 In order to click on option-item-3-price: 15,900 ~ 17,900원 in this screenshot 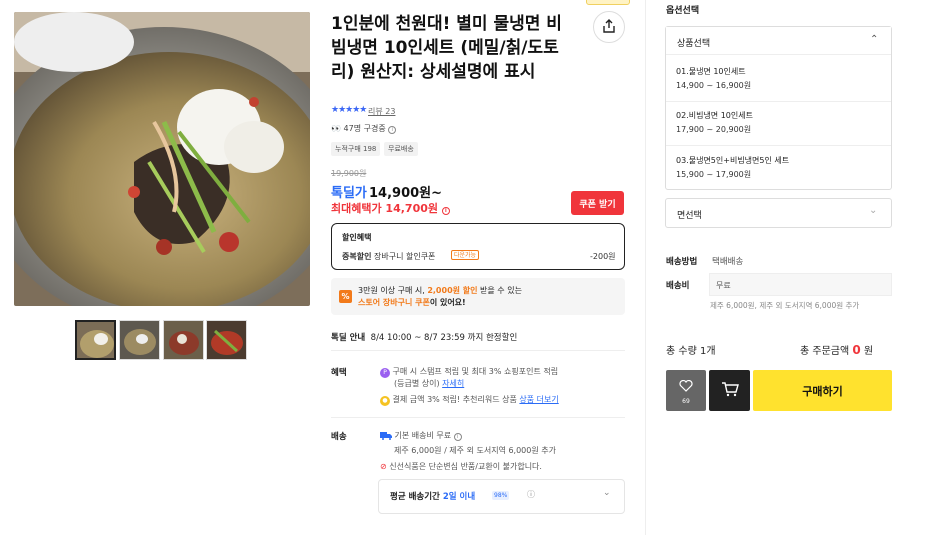, I will do `click(714, 174)`.